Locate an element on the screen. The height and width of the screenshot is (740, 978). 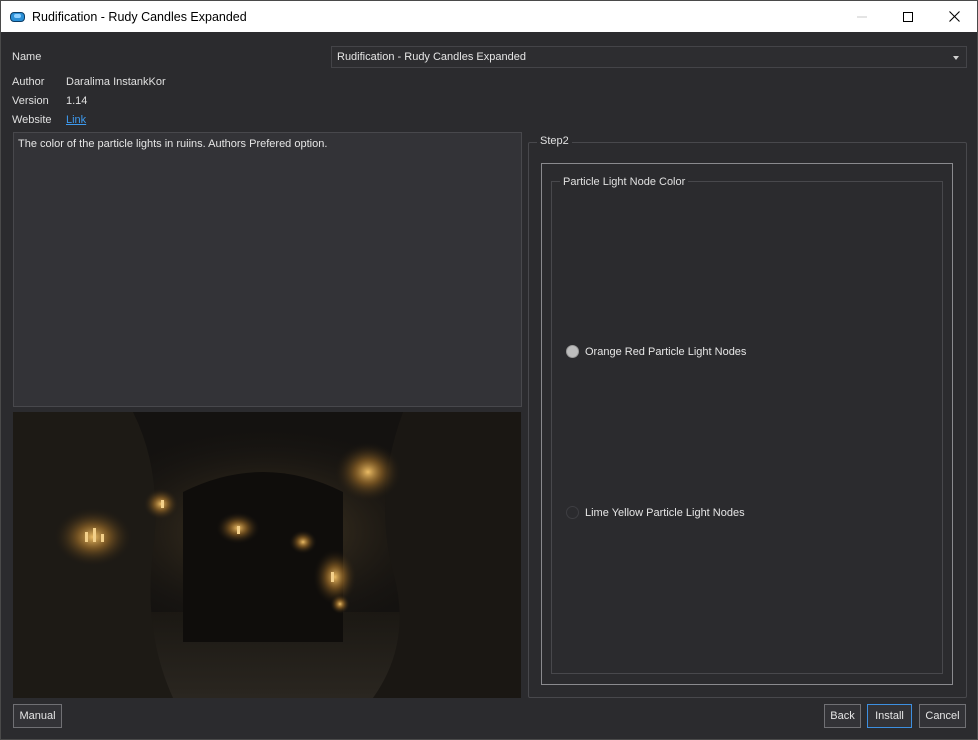
option-label: Orange Red Particle Light Nodes is located at coordinates (666, 351).